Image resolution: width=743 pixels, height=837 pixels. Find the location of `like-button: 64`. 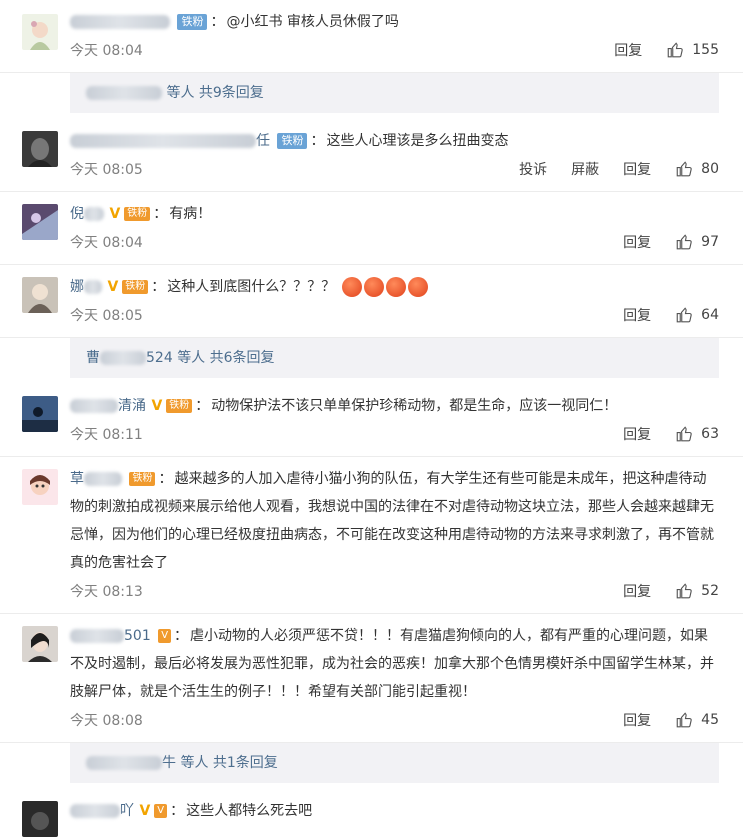

like-button: 64 is located at coordinates (697, 315).